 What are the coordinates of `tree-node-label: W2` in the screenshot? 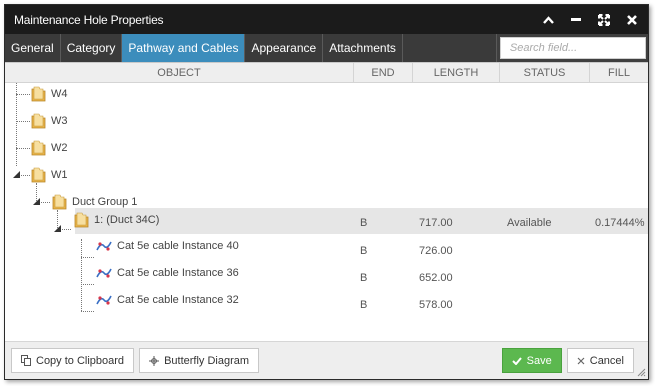 It's located at (59, 148).